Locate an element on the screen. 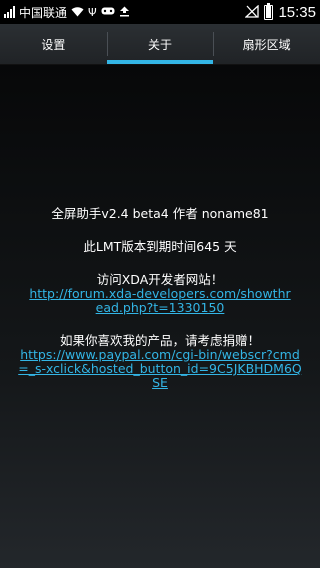  upload-icon is located at coordinates (124, 12).